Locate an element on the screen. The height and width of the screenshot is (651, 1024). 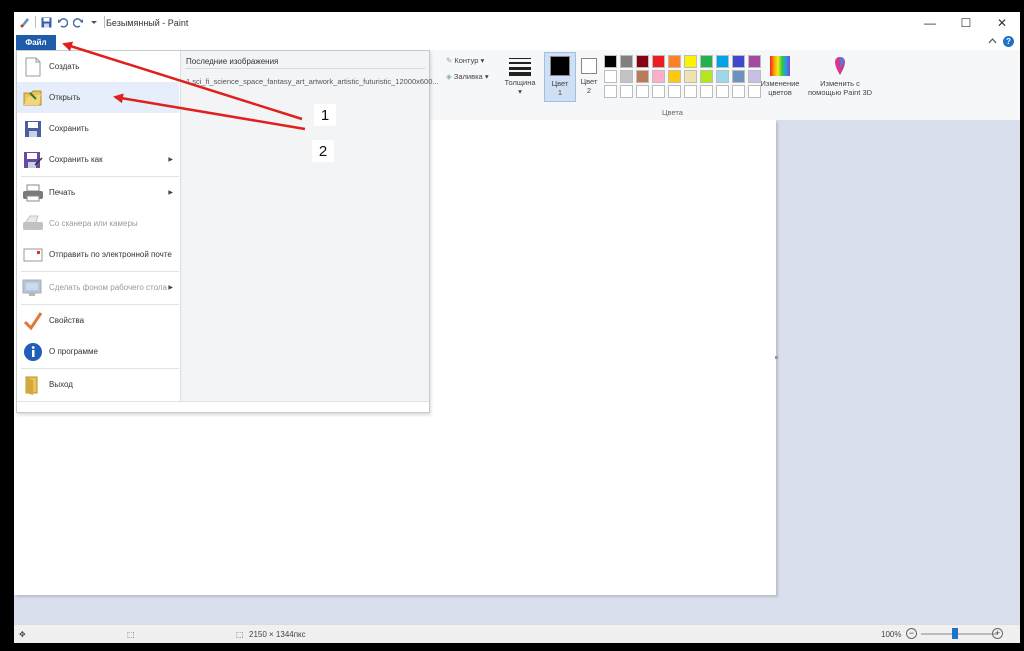
canvas-resize-handle is located at coordinates (776, 357).